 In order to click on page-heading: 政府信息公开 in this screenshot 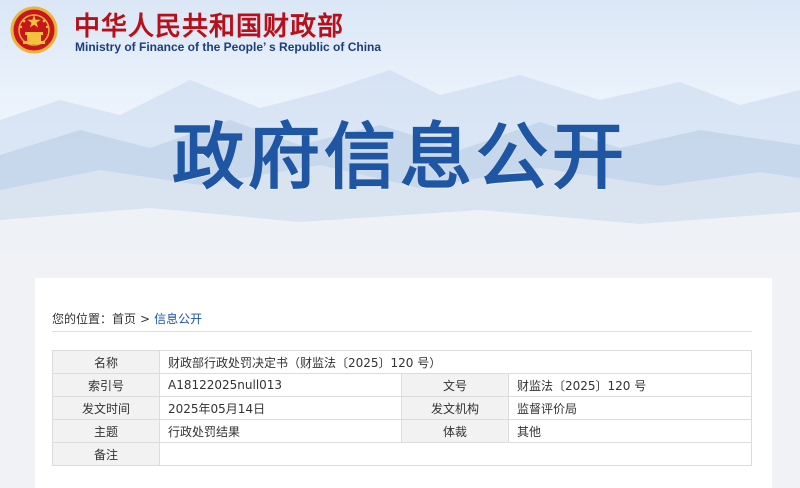, I will do `click(399, 157)`.